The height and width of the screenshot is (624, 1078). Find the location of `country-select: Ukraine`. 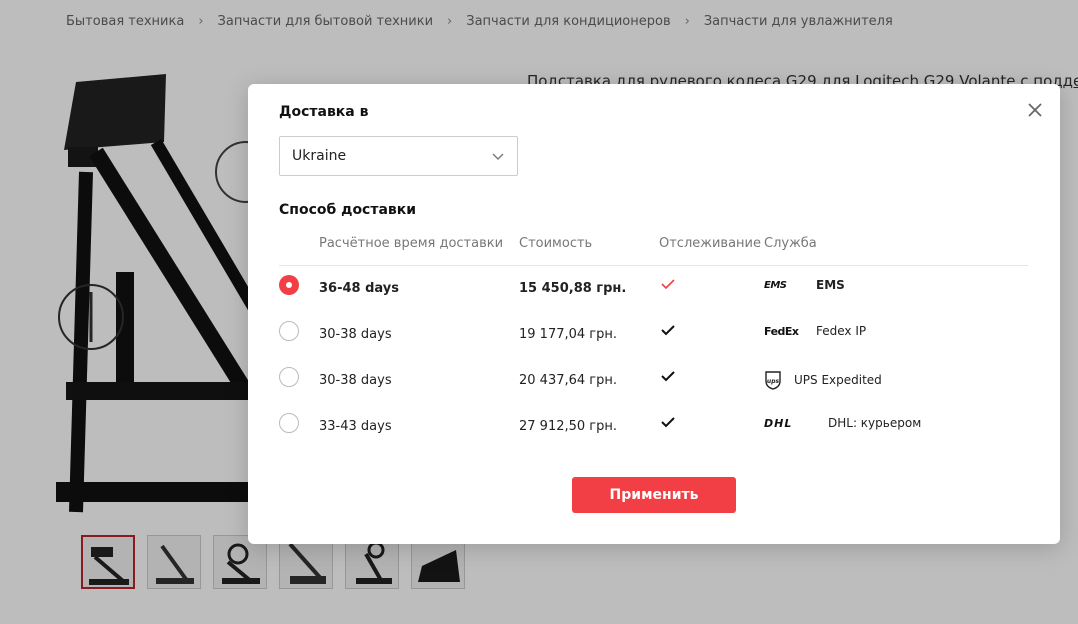

country-select: Ukraine is located at coordinates (398, 156).